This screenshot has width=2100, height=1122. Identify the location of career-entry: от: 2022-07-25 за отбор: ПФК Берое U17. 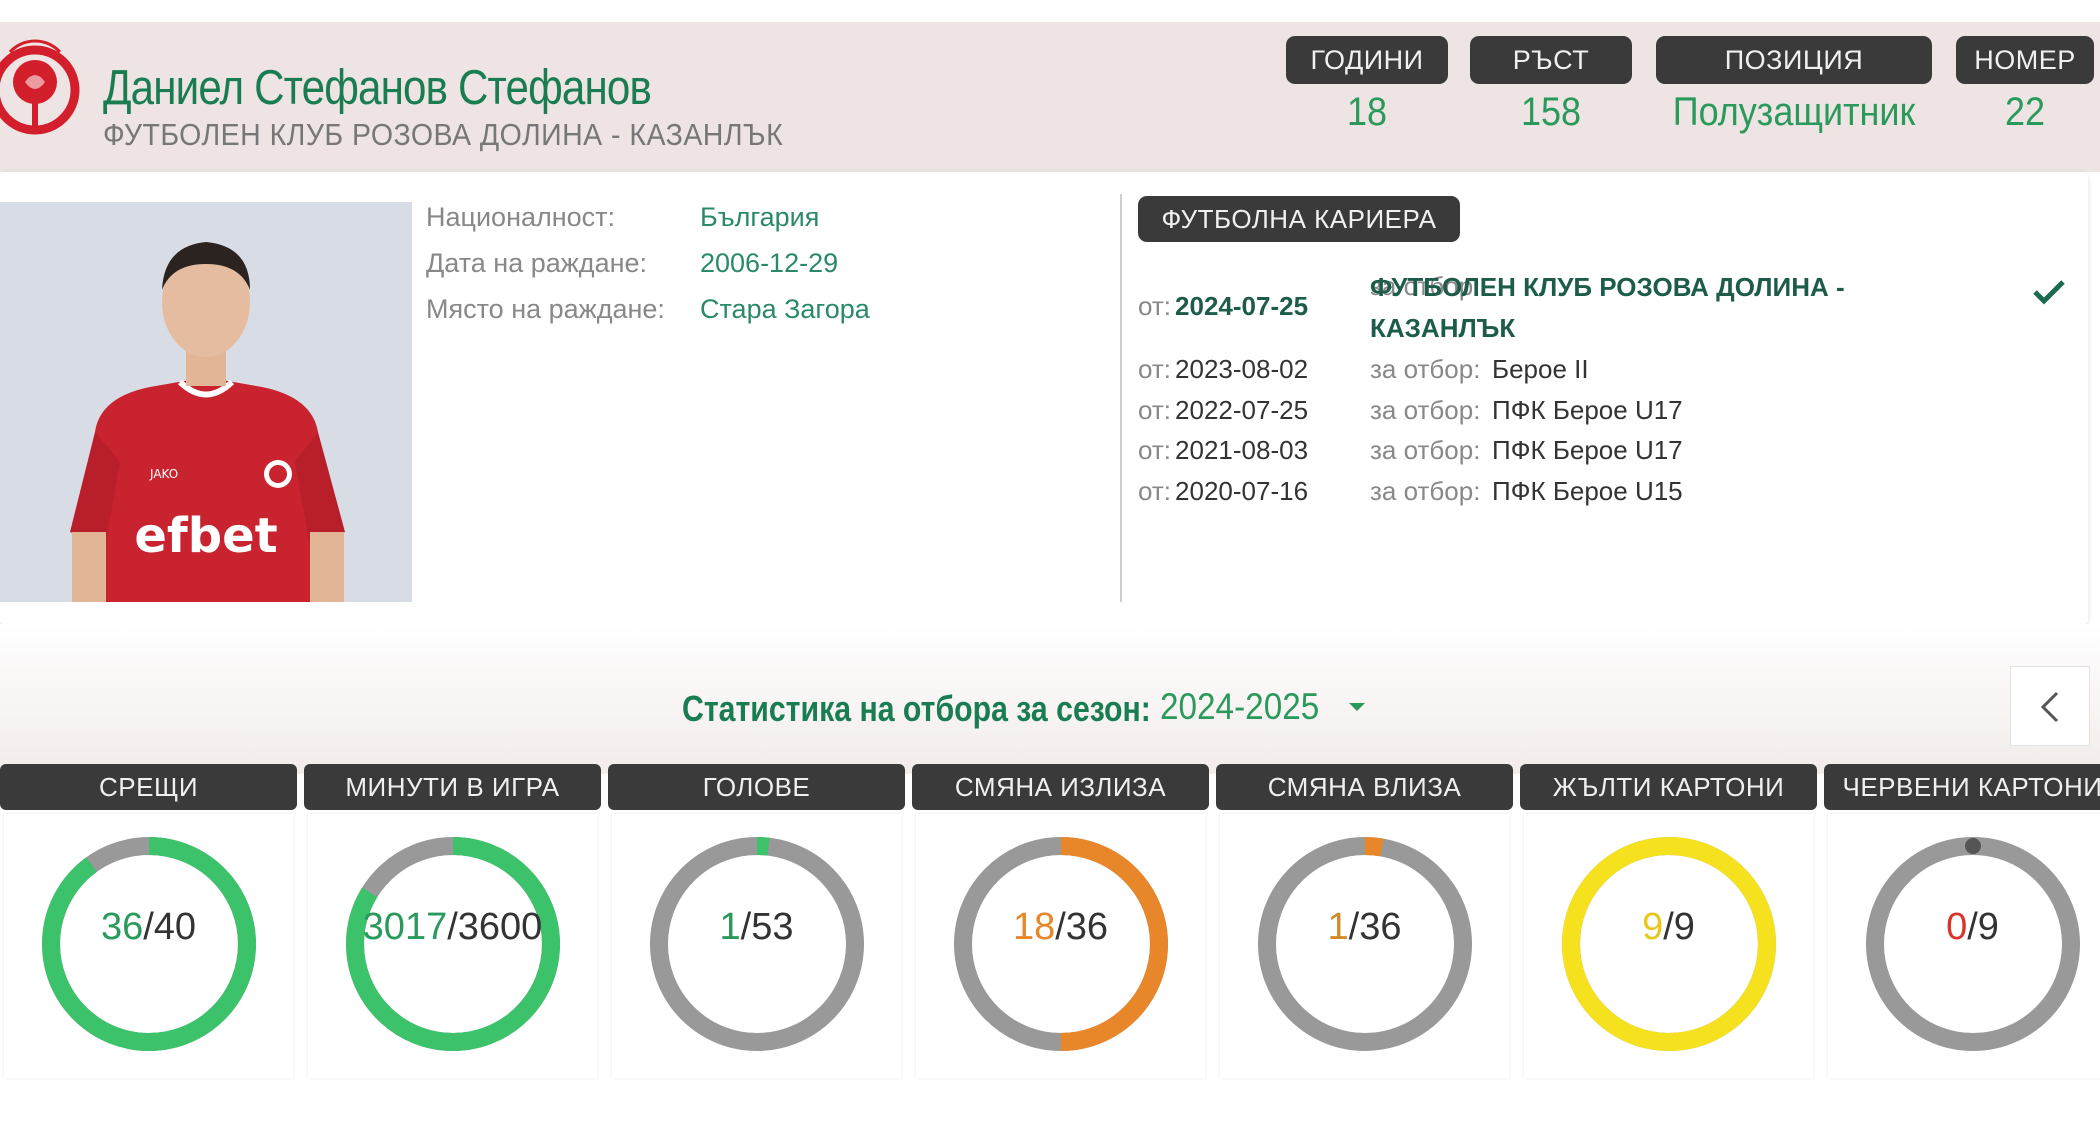
(1410, 410).